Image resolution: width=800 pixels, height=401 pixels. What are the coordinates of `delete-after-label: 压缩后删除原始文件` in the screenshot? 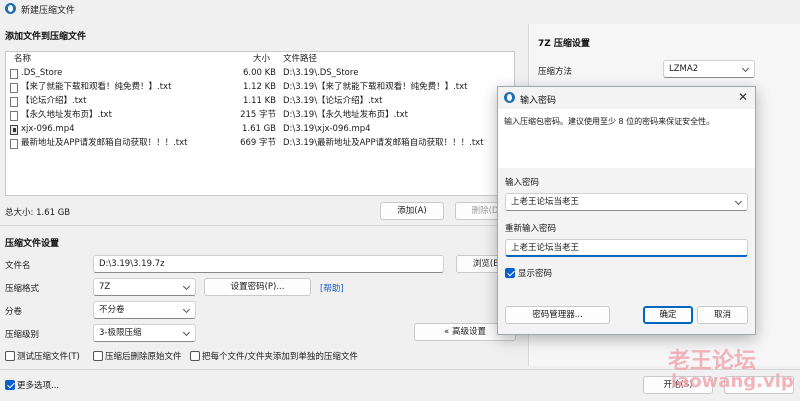 It's located at (143, 357).